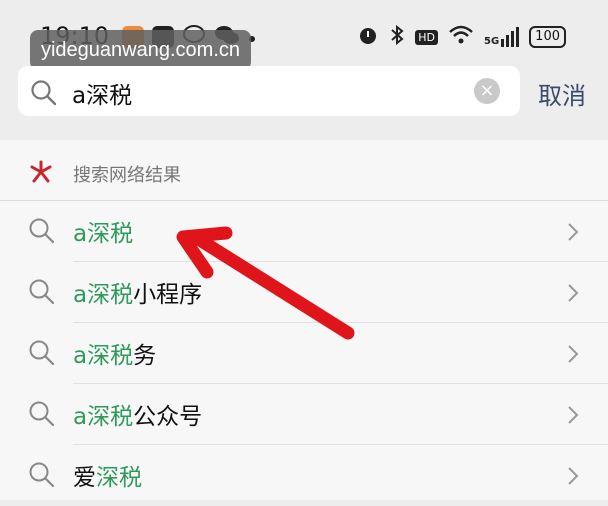  Describe the element at coordinates (127, 175) in the screenshot. I see `section-title: 搜索网络结果` at that location.